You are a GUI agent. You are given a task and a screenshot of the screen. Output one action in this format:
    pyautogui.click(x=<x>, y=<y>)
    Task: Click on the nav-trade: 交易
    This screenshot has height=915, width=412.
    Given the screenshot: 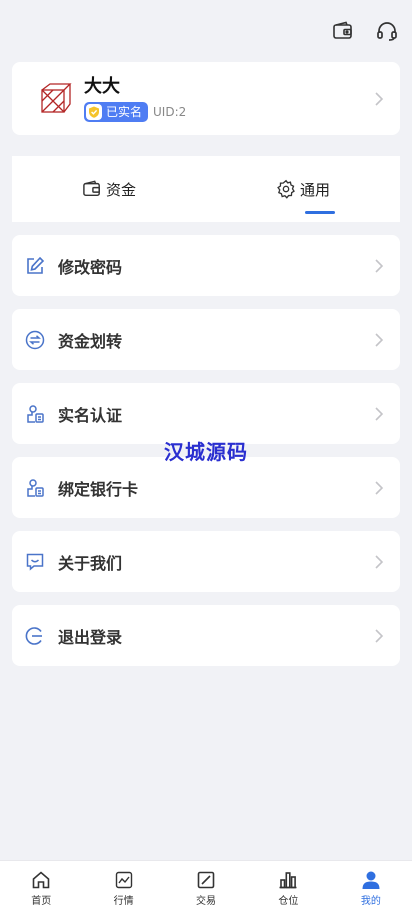 What is the action you would take?
    pyautogui.click(x=206, y=888)
    